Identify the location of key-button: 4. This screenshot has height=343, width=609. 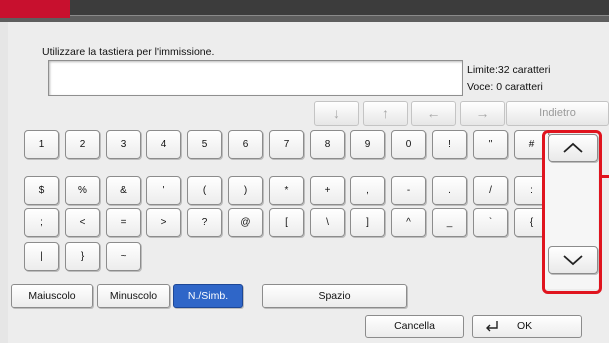
(163, 144).